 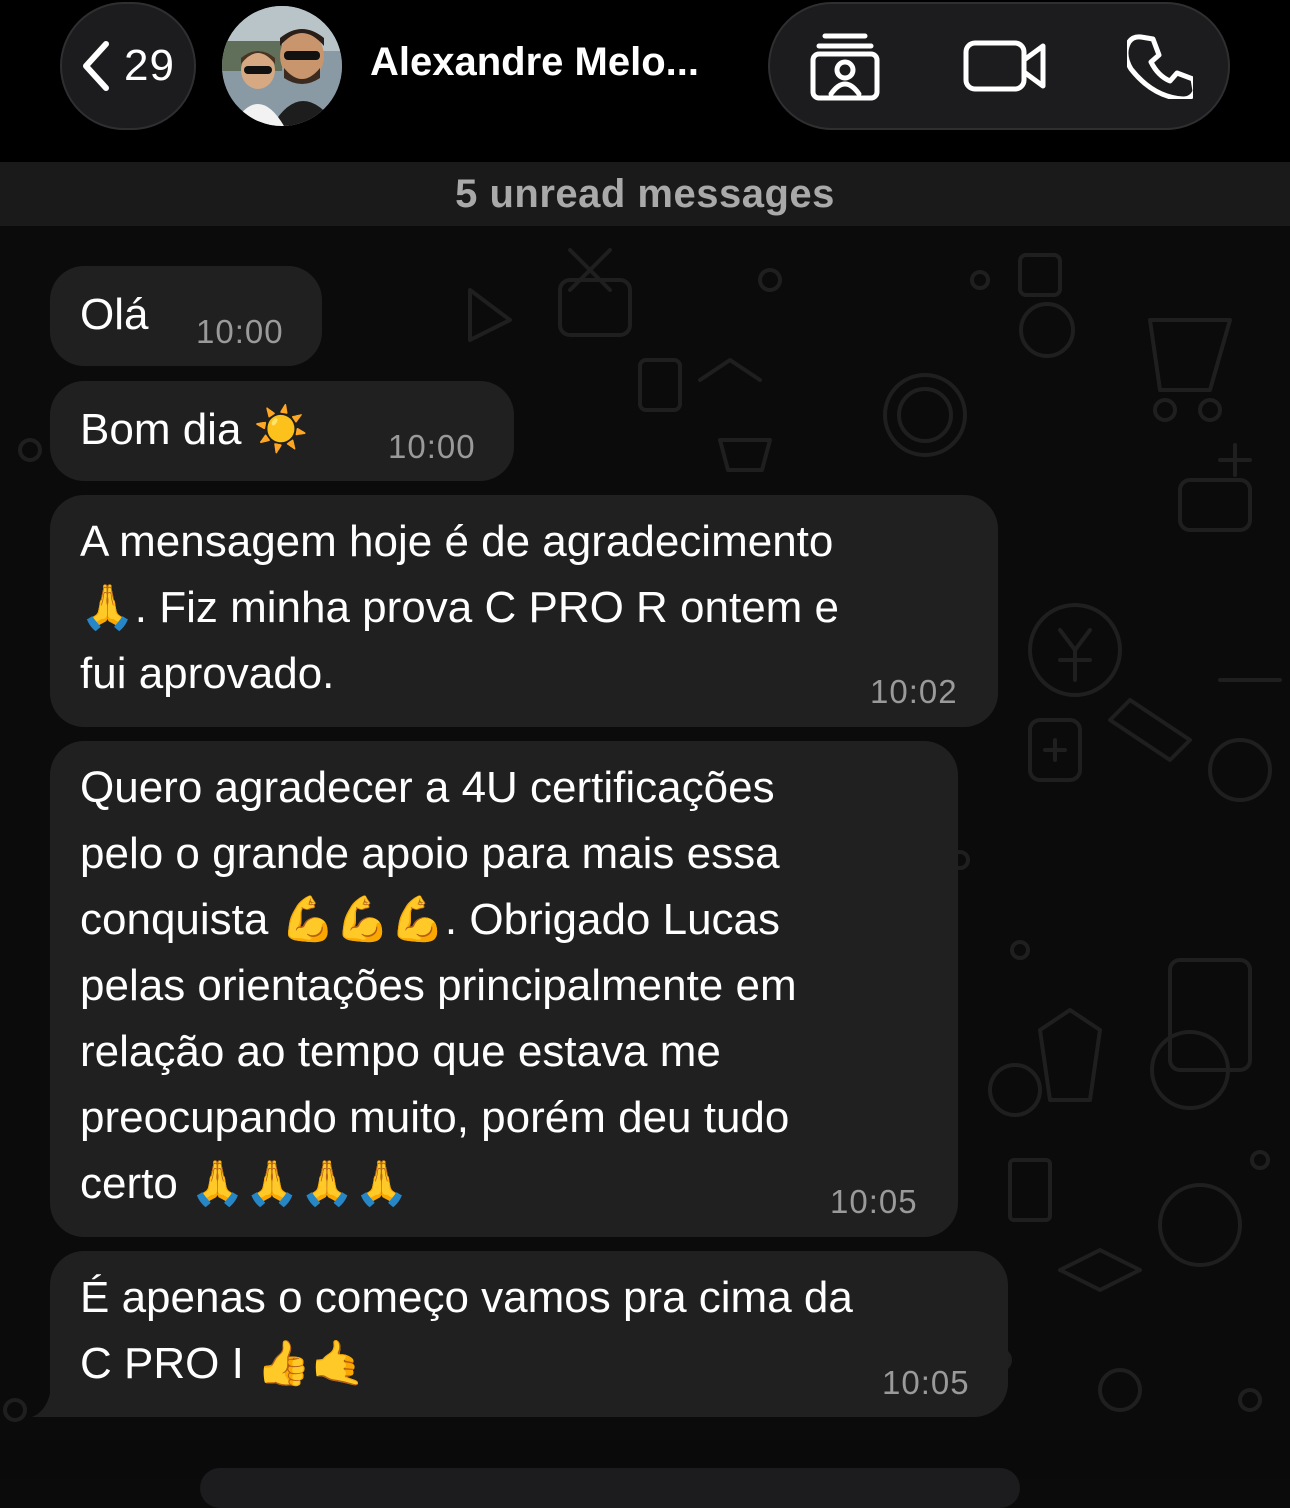 I want to click on message-line: 🙏. Fiz minha prova C PRO R ontem e, so click(x=460, y=607).